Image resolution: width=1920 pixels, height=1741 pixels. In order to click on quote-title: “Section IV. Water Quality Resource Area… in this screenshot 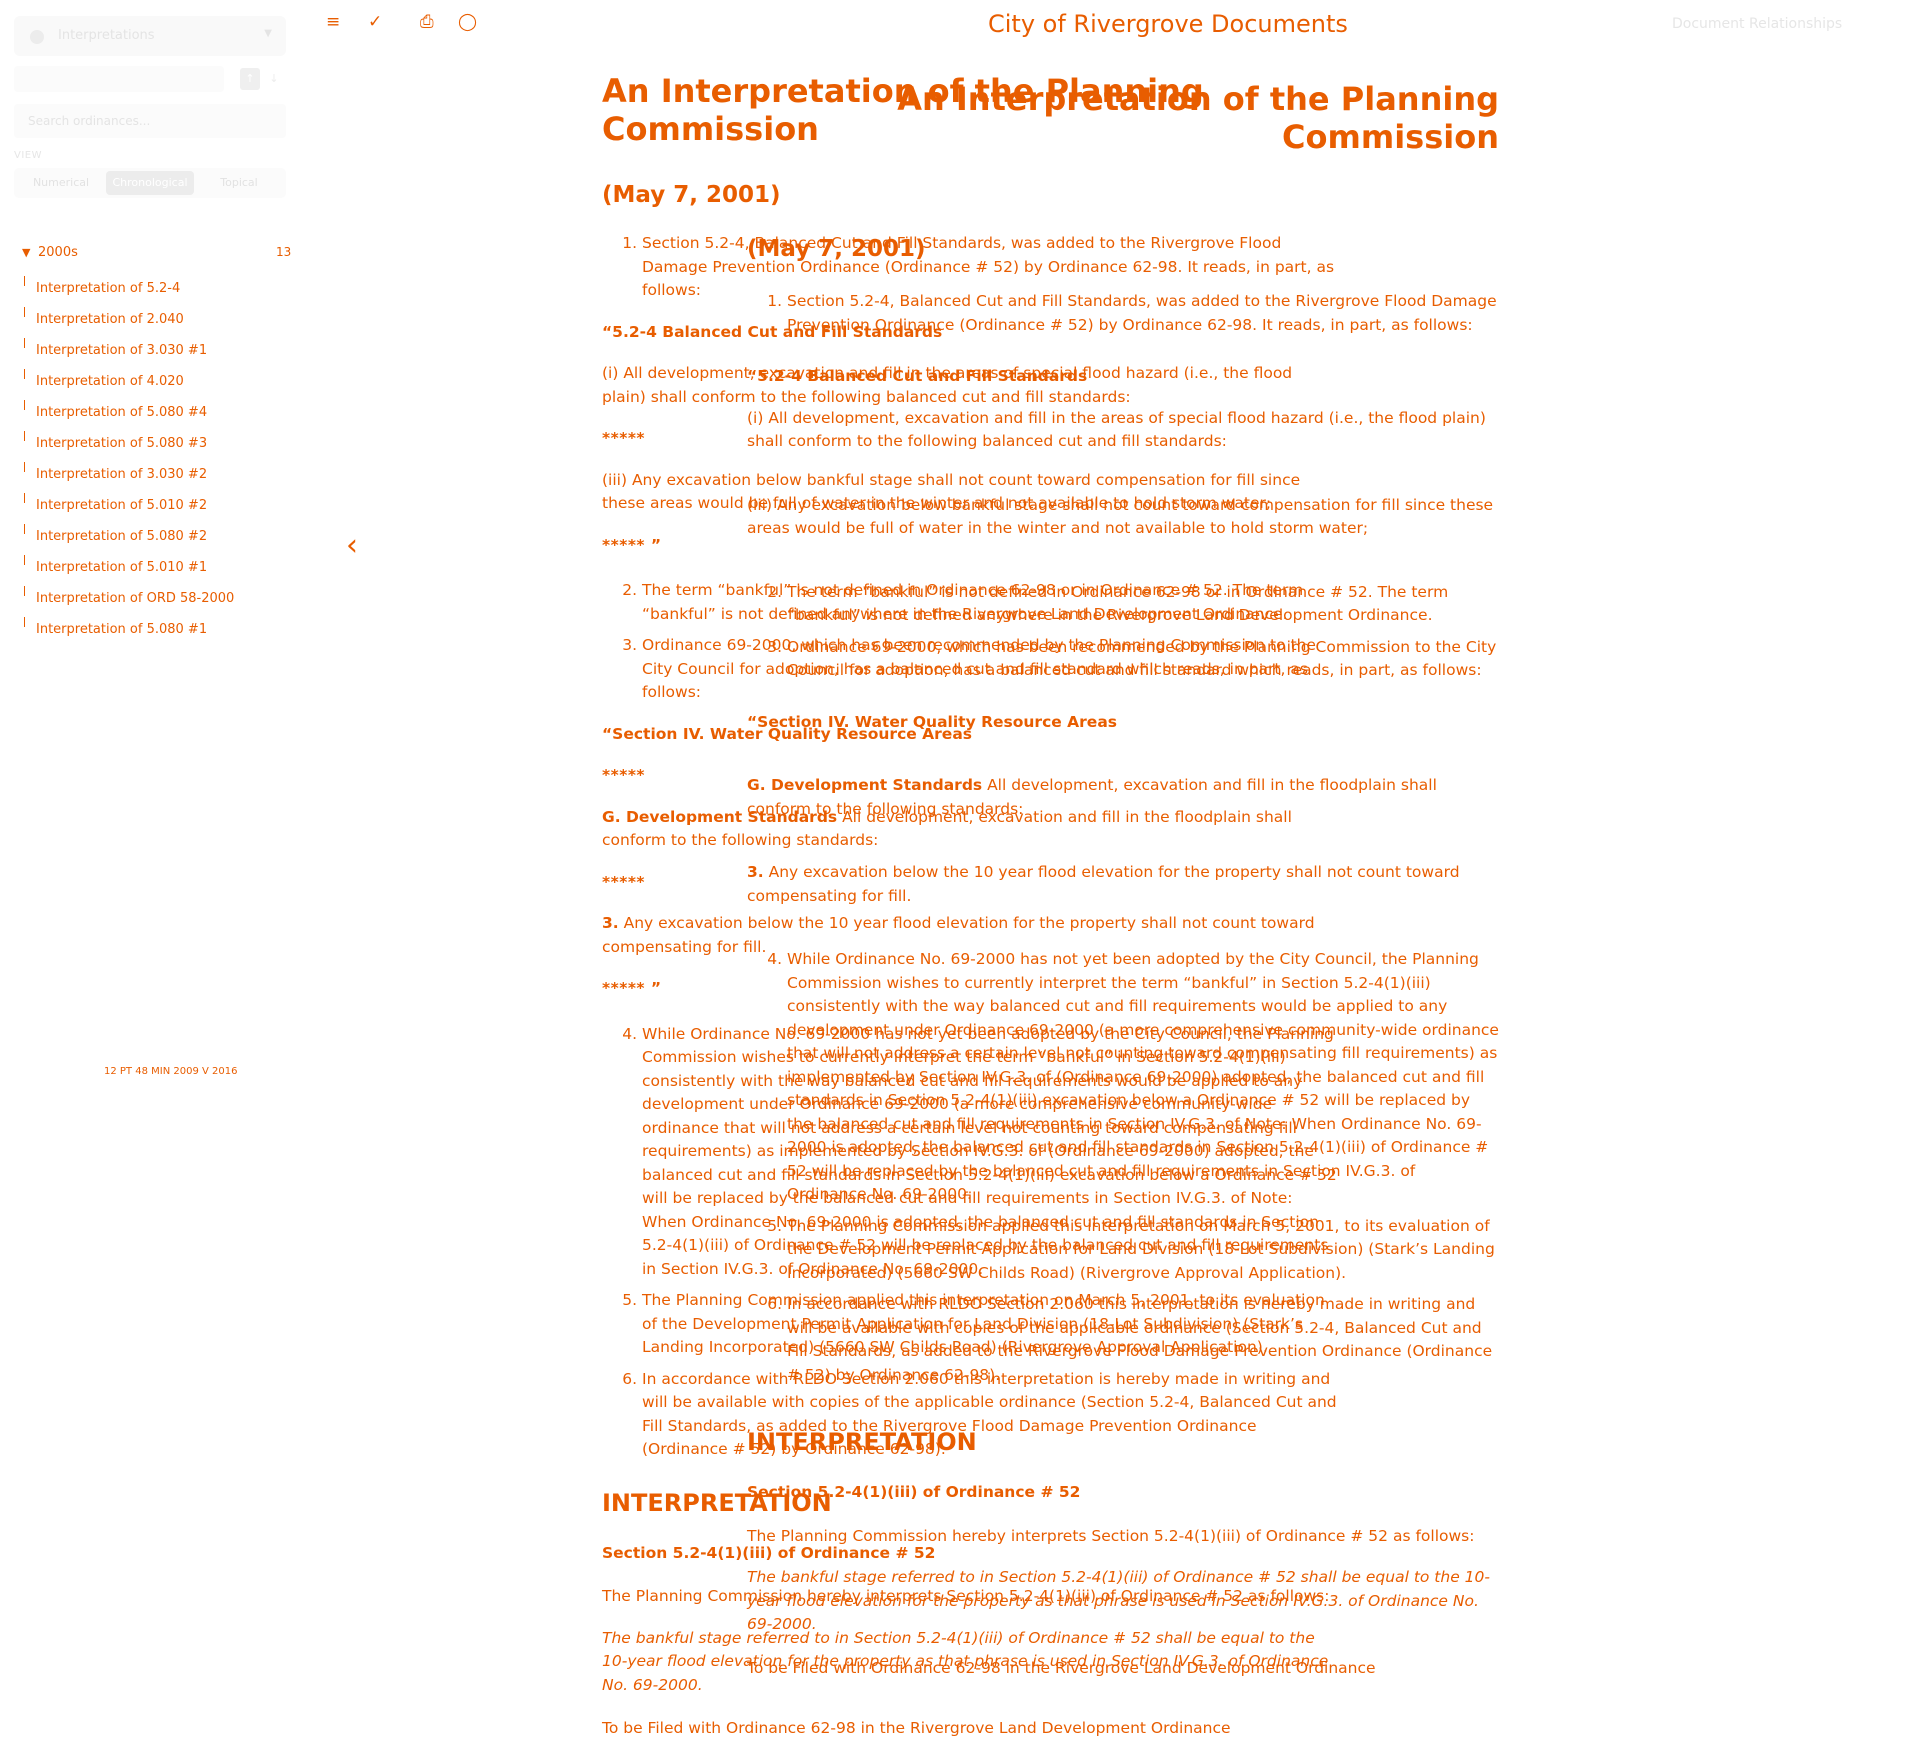, I will do `click(932, 721)`.